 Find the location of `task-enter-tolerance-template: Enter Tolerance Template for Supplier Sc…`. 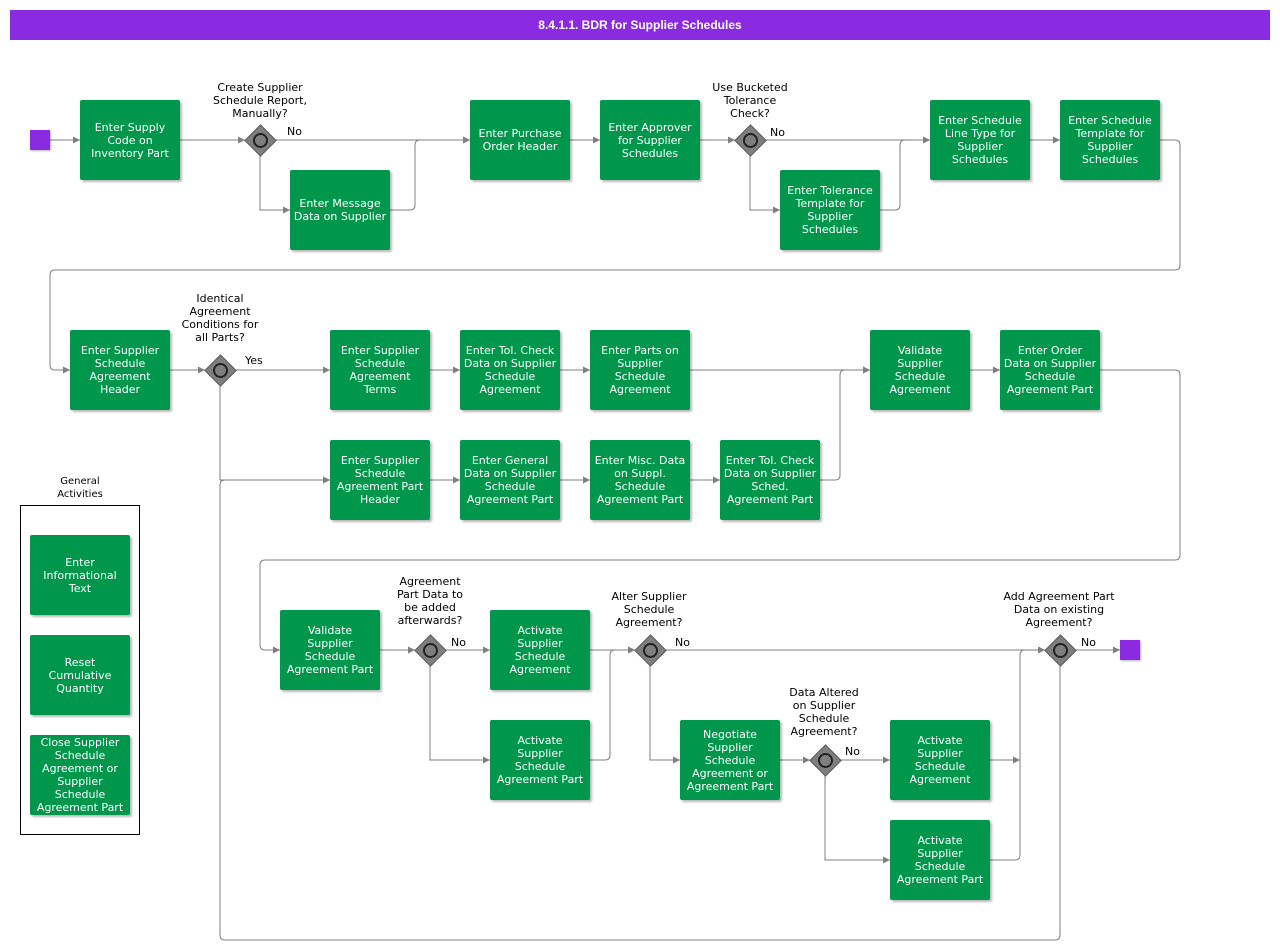

task-enter-tolerance-template: Enter Tolerance Template for Supplier Sc… is located at coordinates (830, 210).